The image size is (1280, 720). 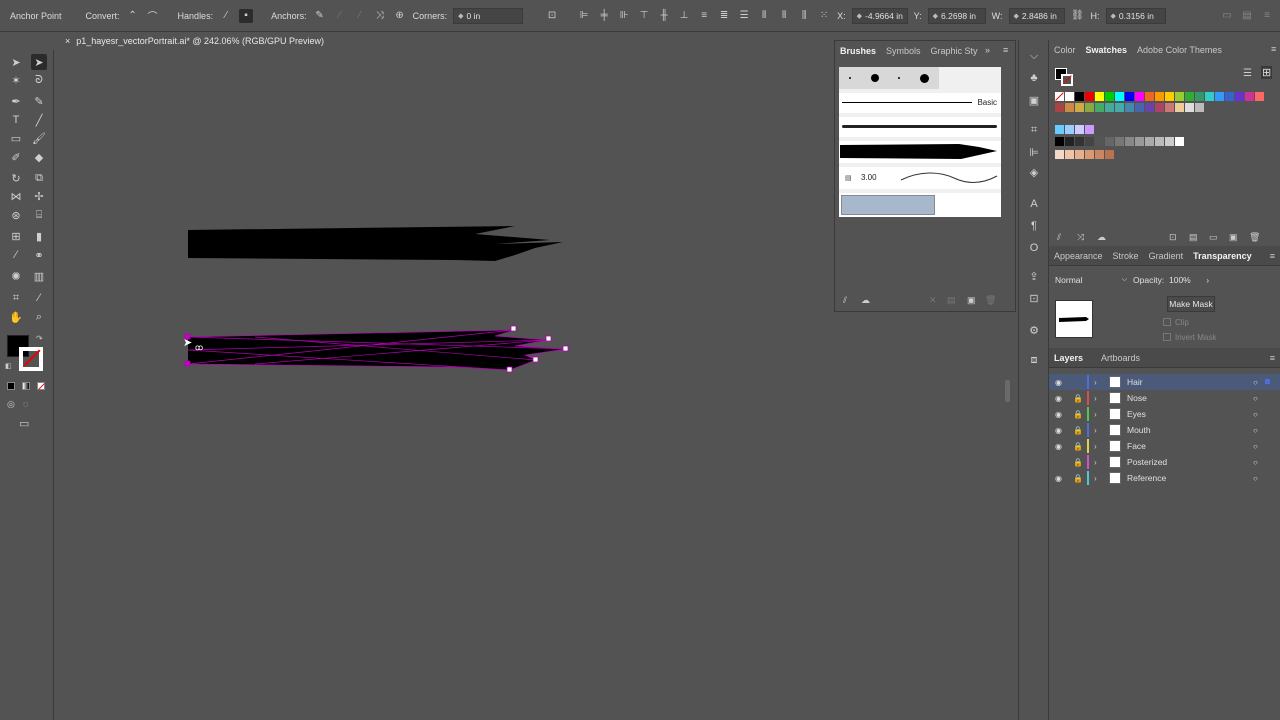 What do you see at coordinates (1227, 16) in the screenshot?
I see `transform-panel-icon: ▭` at bounding box center [1227, 16].